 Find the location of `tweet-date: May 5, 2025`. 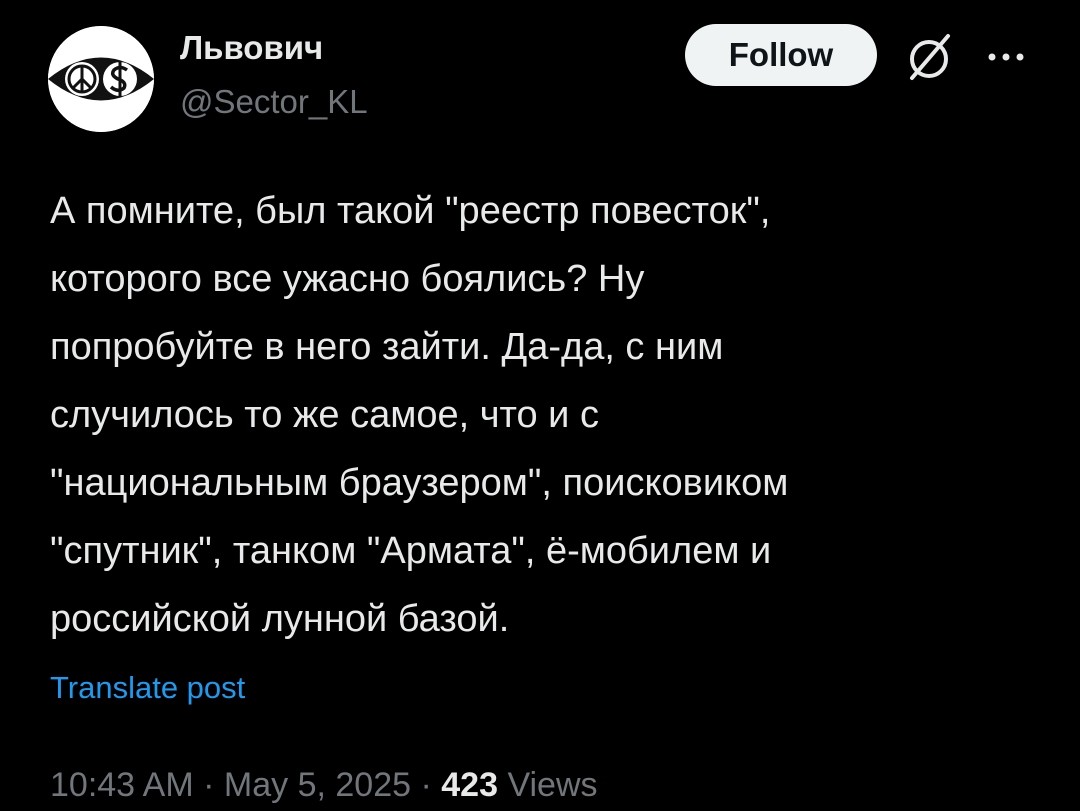

tweet-date: May 5, 2025 is located at coordinates (317, 785).